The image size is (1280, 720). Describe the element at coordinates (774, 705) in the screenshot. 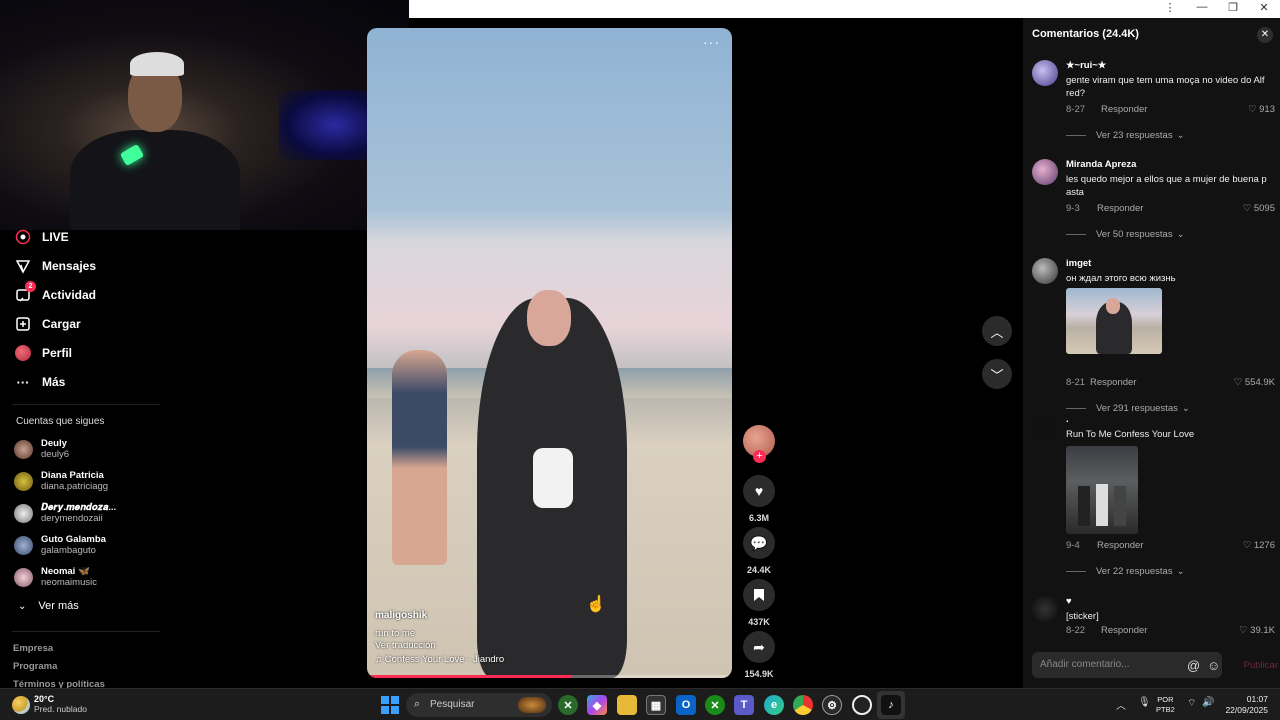

I see `edge-icon: e` at that location.